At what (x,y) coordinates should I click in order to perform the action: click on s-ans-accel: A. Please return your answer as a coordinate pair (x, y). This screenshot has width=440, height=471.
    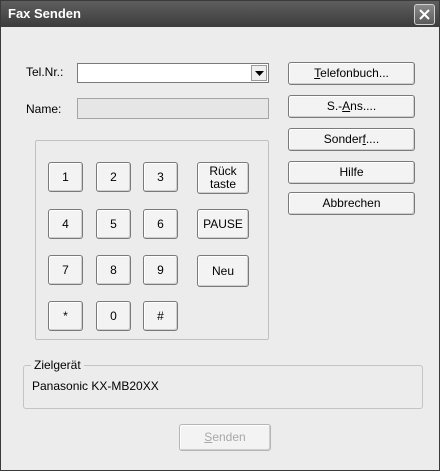
    Looking at the image, I should click on (346, 106).